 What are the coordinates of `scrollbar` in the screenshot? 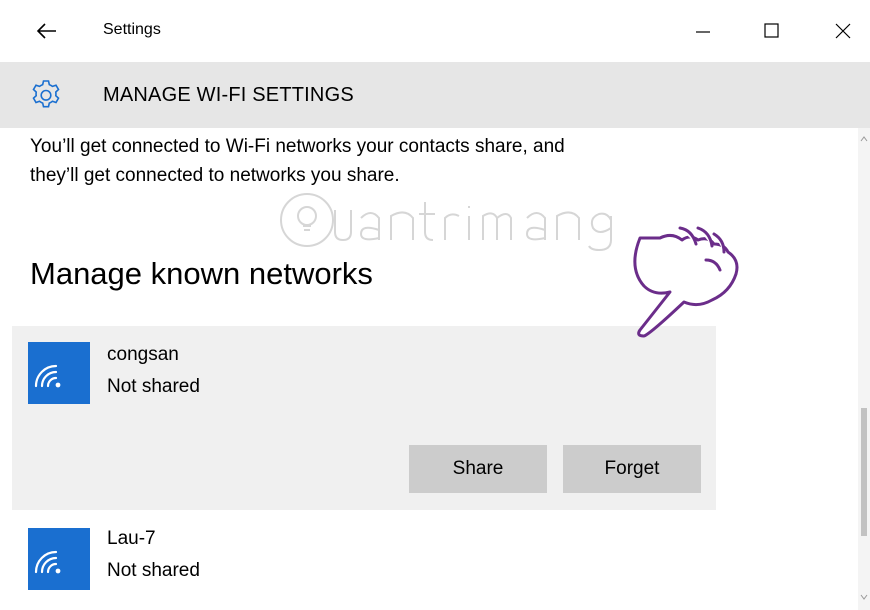 It's located at (864, 369).